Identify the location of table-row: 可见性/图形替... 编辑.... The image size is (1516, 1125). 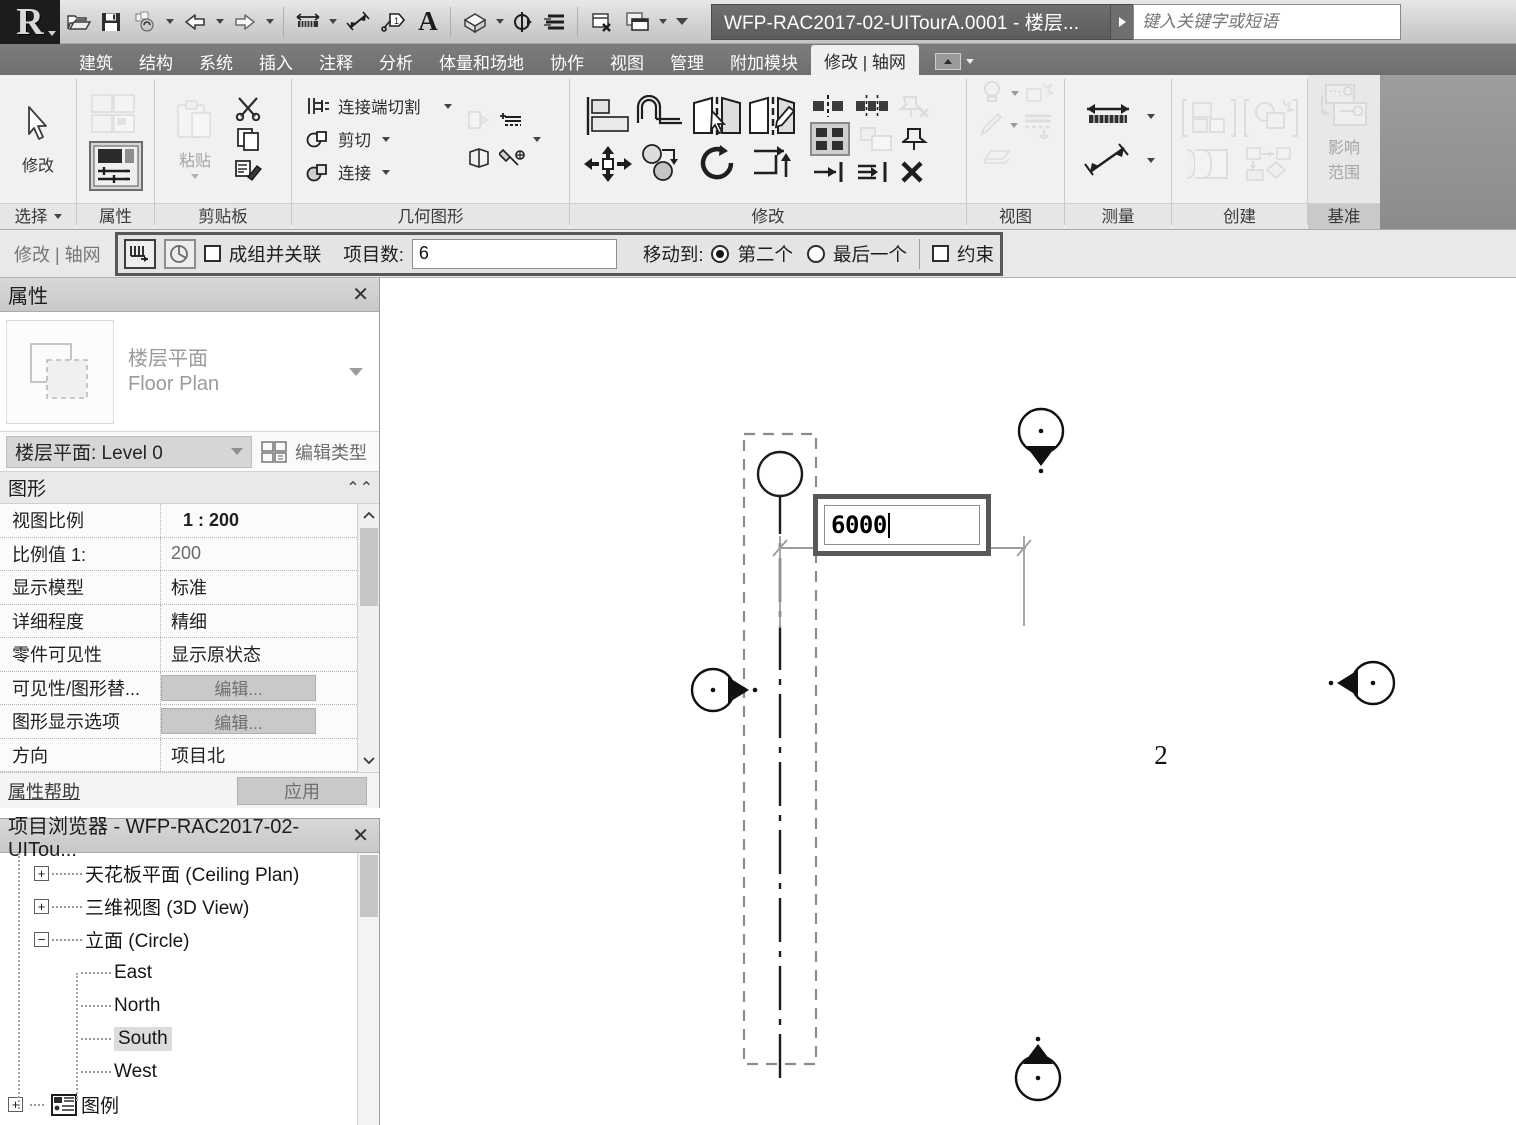
(178, 688).